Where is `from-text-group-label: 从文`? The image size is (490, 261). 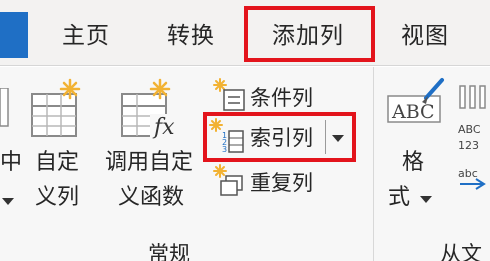 from-text-group-label: 从文 is located at coordinates (461, 251).